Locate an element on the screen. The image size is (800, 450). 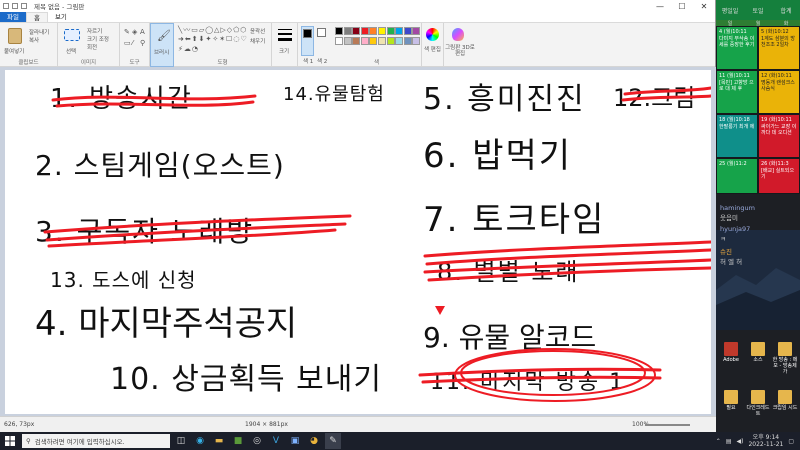
minecraft-icon: ■ is located at coordinates (238, 441).